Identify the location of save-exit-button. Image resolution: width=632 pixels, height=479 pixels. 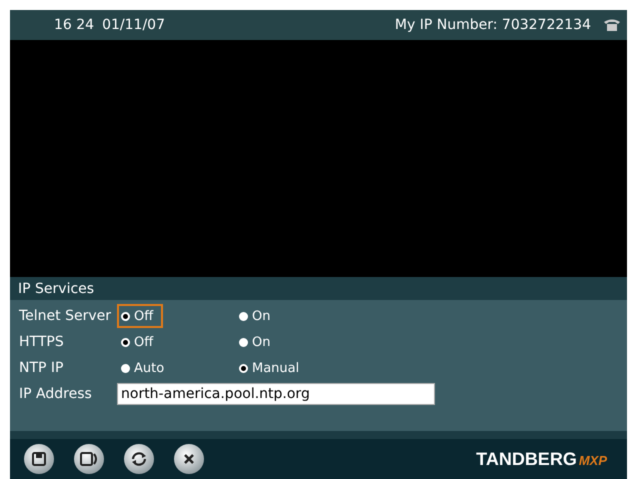
(89, 459).